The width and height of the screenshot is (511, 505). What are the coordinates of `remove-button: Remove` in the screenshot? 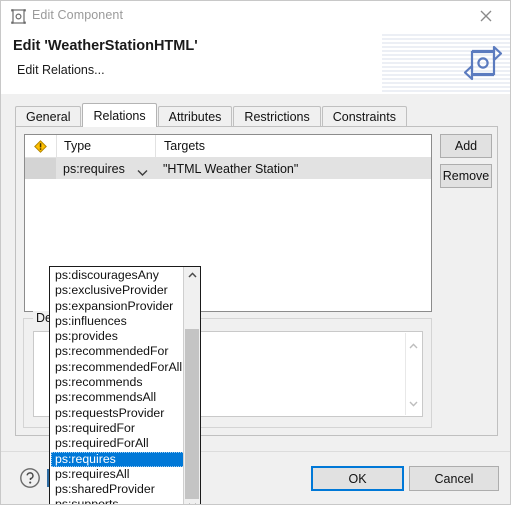 It's located at (466, 176).